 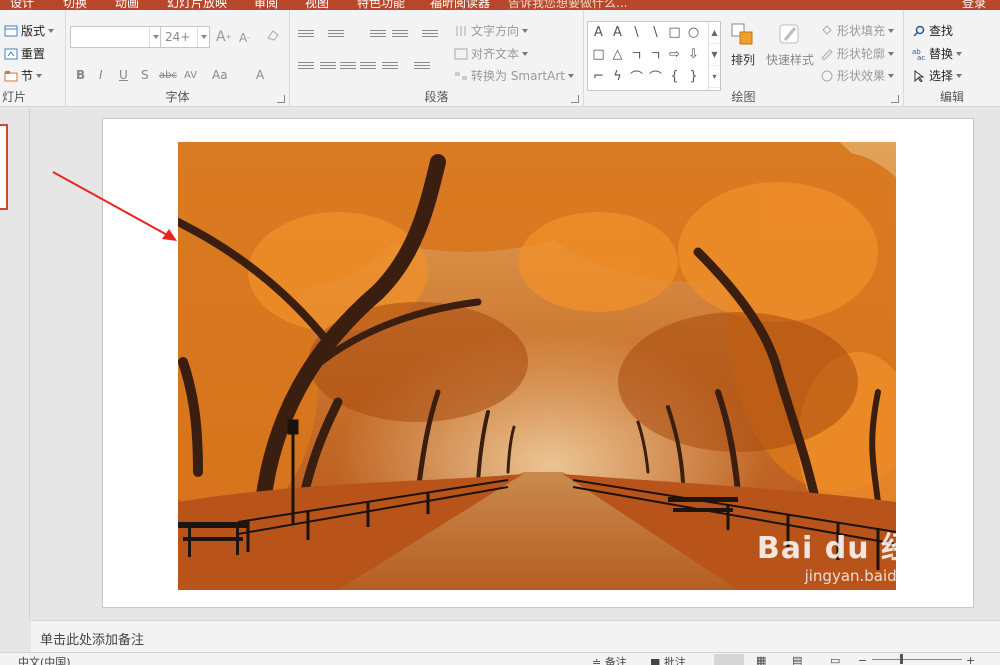 I want to click on down-arrow-shape: ⇩, so click(x=693, y=54).